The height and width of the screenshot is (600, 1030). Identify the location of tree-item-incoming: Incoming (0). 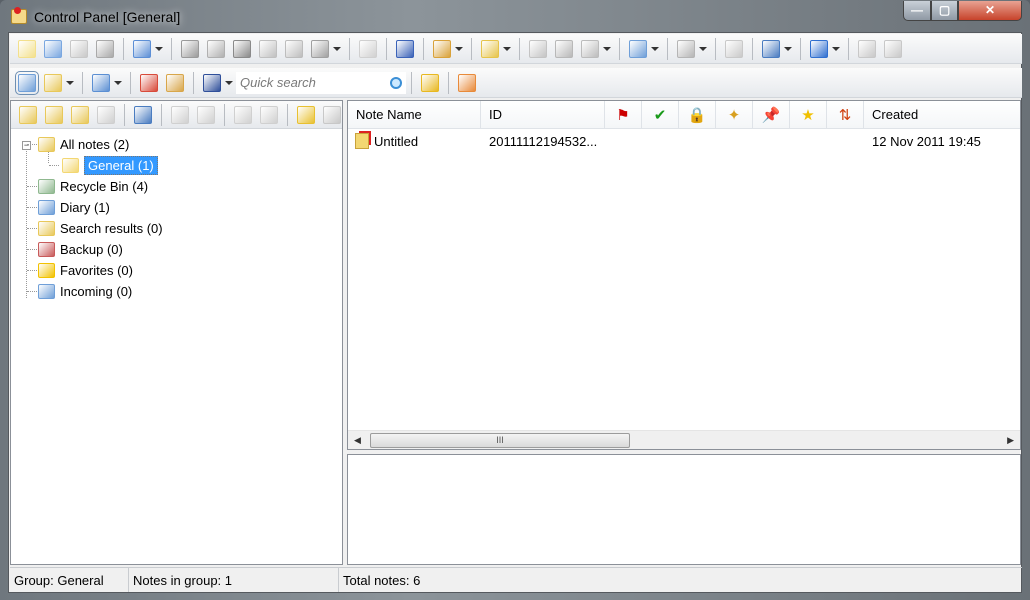
(85, 291).